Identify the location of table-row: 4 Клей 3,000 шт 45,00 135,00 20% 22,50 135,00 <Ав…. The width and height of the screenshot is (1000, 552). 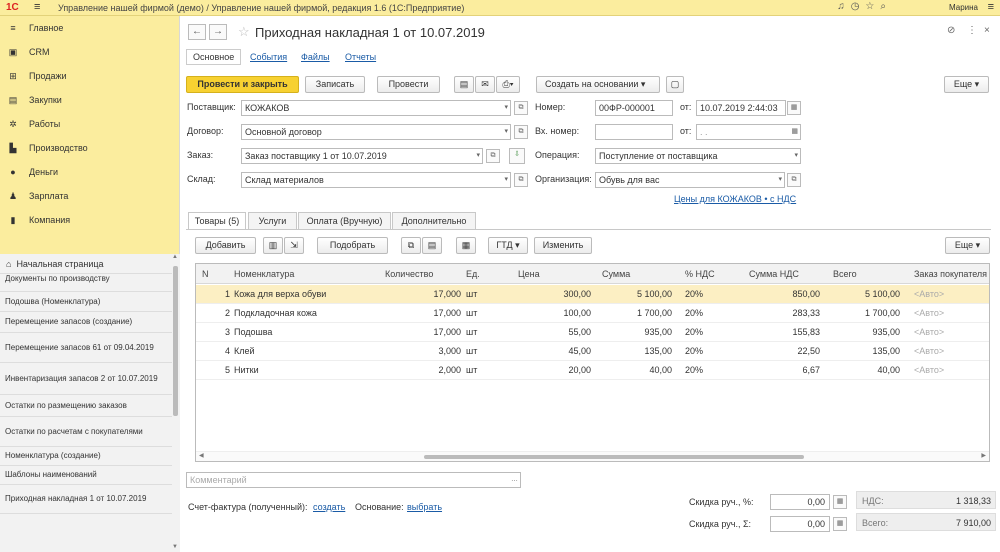
(592, 351).